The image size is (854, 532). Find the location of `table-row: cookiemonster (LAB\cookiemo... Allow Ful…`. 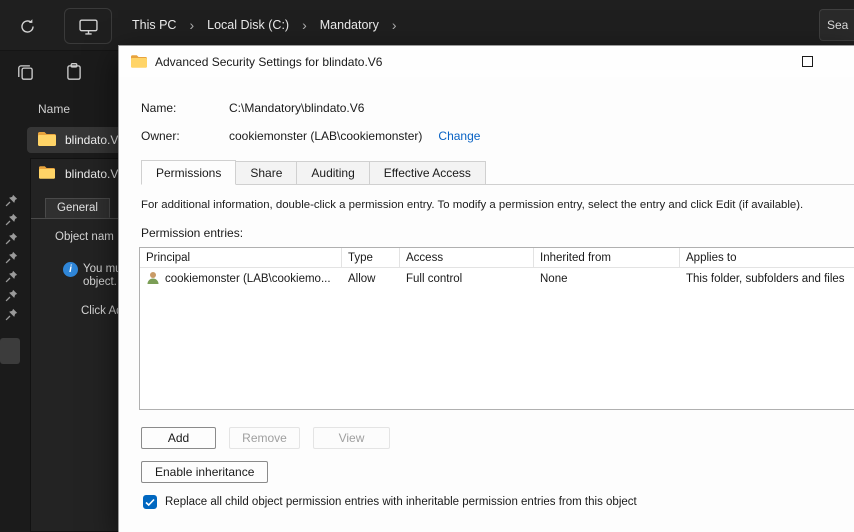

table-row: cookiemonster (LAB\cookiemo... Allow Ful… is located at coordinates (497, 279).